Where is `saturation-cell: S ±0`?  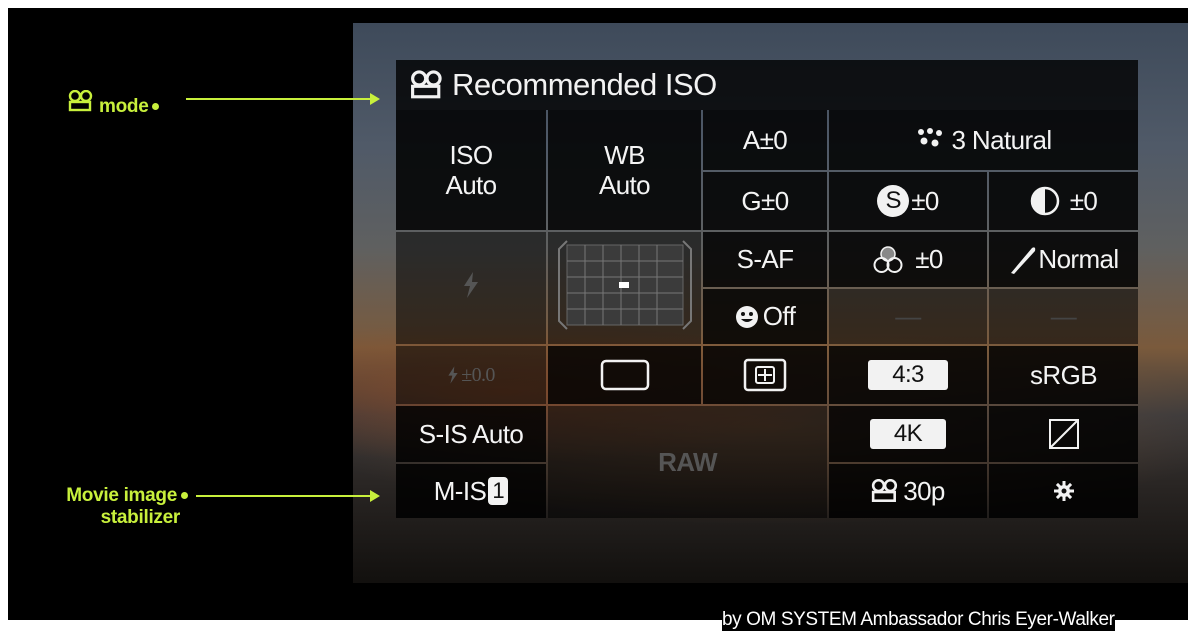
saturation-cell: S ±0 is located at coordinates (908, 201).